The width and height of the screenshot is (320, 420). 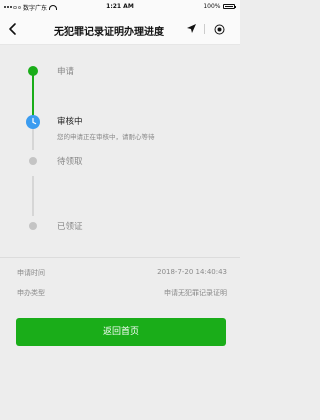 What do you see at coordinates (219, 29) in the screenshot?
I see `target-icon` at bounding box center [219, 29].